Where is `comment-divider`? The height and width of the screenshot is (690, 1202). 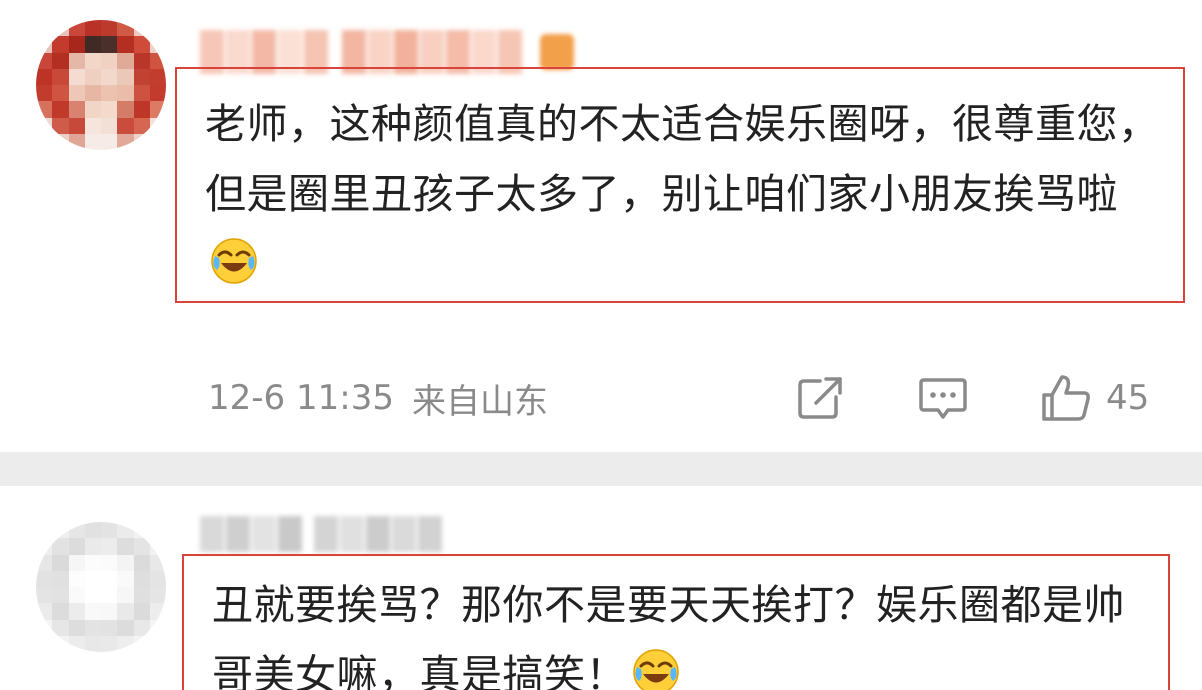
comment-divider is located at coordinates (601, 469).